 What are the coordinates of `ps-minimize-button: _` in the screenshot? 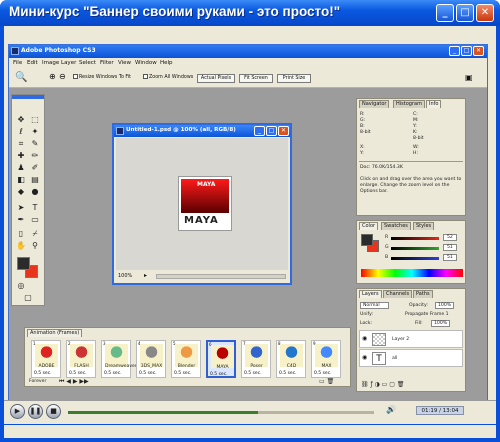 It's located at (454, 51).